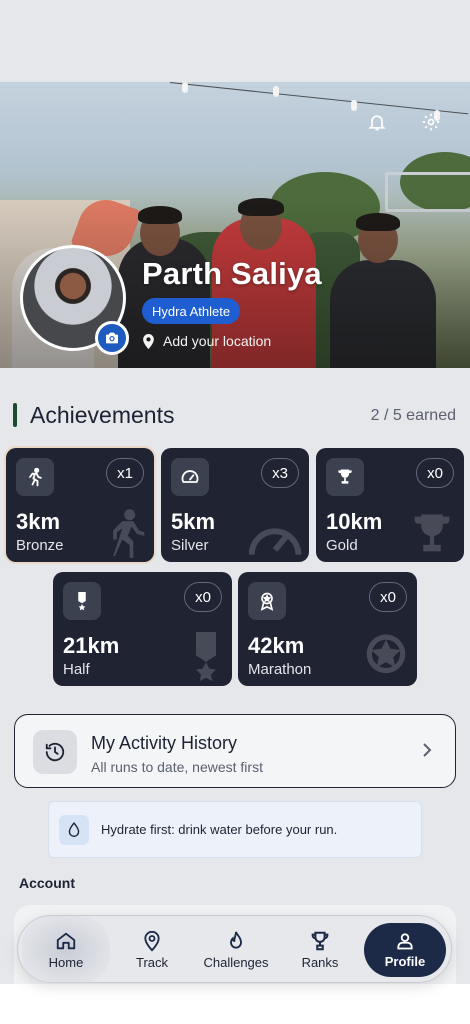 The image size is (470, 1024). I want to click on nav-home-label: Home, so click(66, 962).